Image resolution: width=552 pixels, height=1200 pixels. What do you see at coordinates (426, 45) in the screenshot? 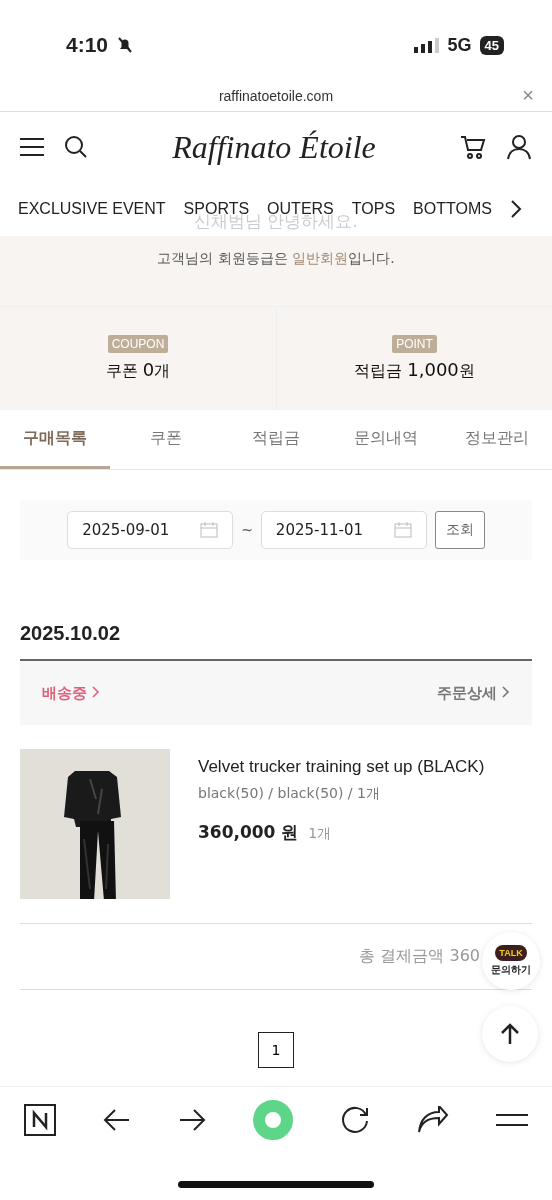
I see `signal-icon` at bounding box center [426, 45].